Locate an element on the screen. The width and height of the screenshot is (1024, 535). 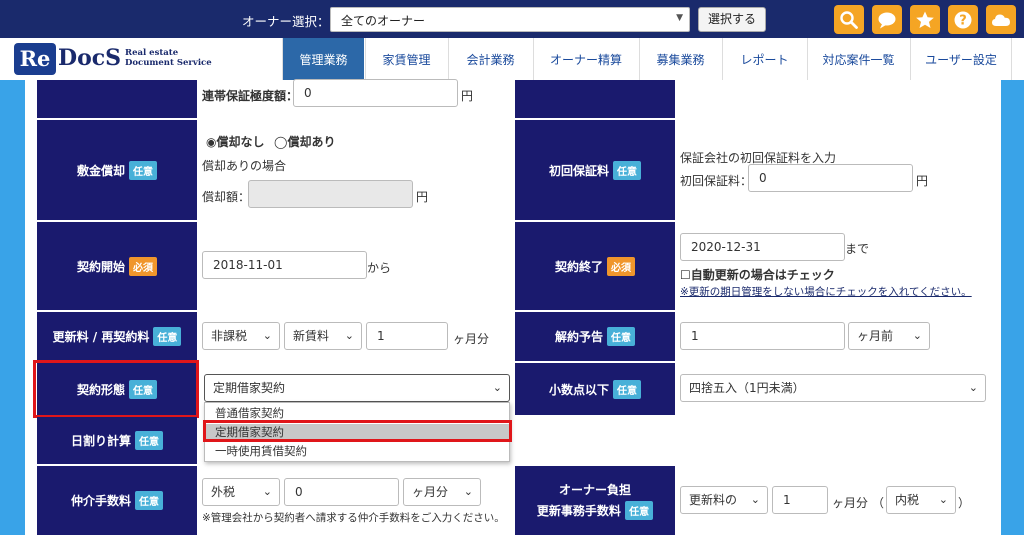
deposit-radio-none-label: 償却なし is located at coordinates (240, 142).